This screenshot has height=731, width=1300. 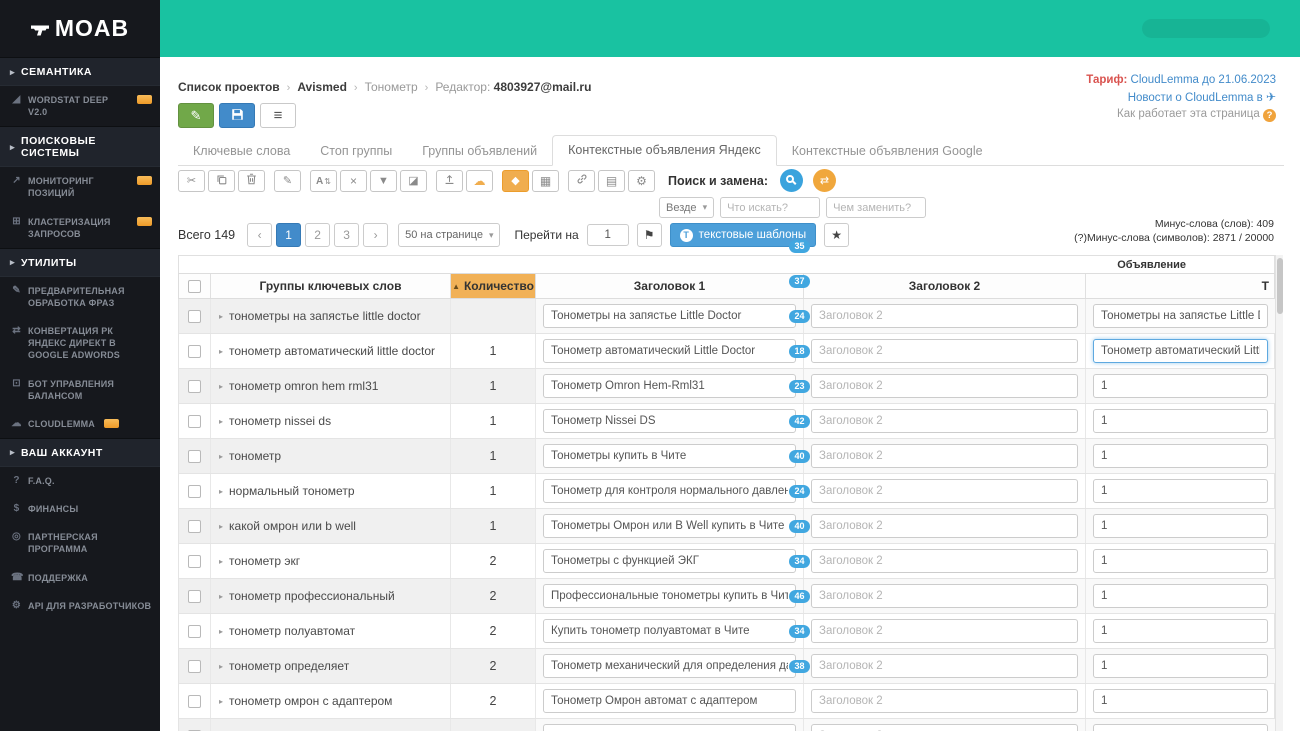 What do you see at coordinates (687, 207) in the screenshot?
I see `search-scope-select: Везде ▾` at bounding box center [687, 207].